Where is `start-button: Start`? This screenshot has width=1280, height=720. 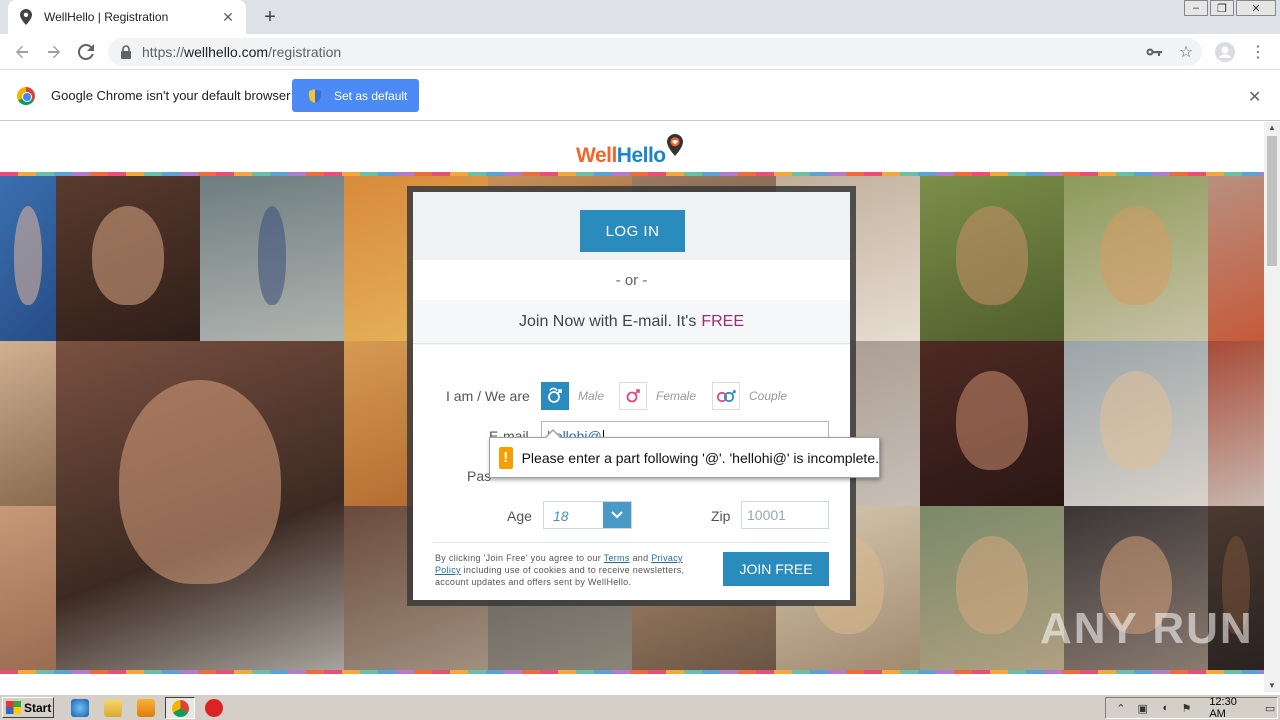 start-button: Start is located at coordinates (28, 707).